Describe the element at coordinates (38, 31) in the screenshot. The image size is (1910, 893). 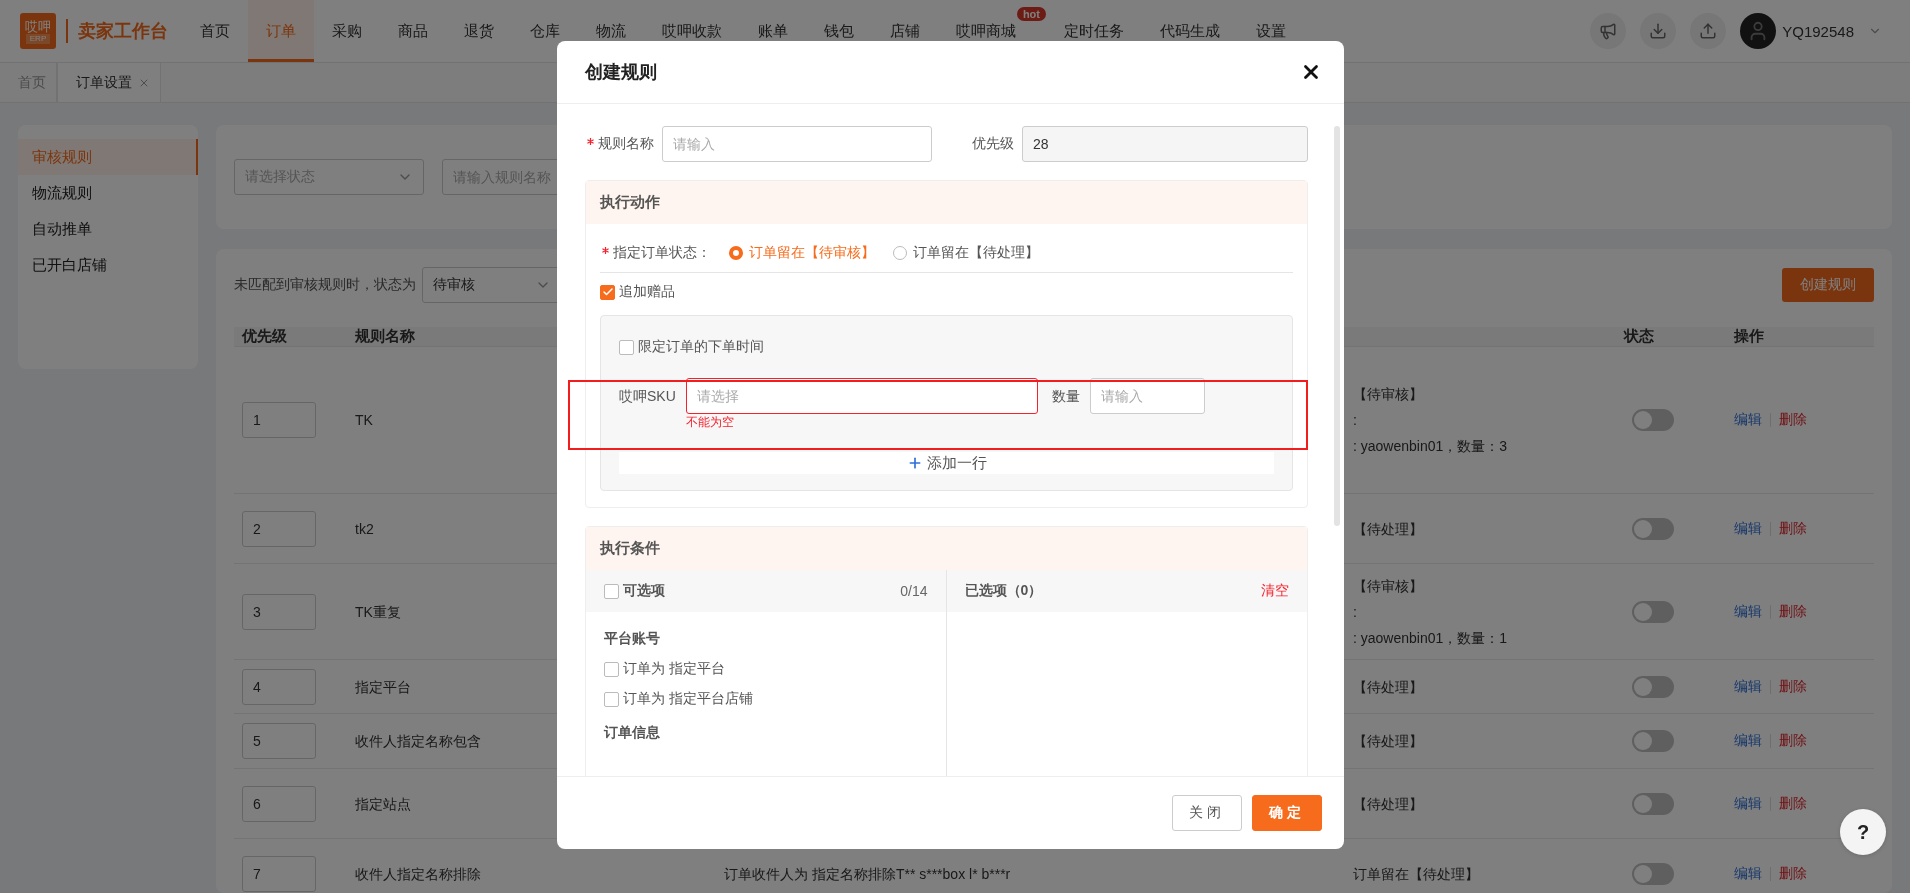
I see `logo: 哎呷 ERP` at that location.